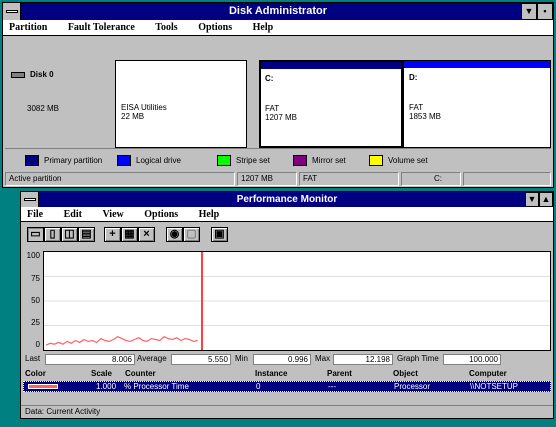 Image resolution: width=556 pixels, height=427 pixels. I want to click on y-tick-label: 75, so click(35, 278).